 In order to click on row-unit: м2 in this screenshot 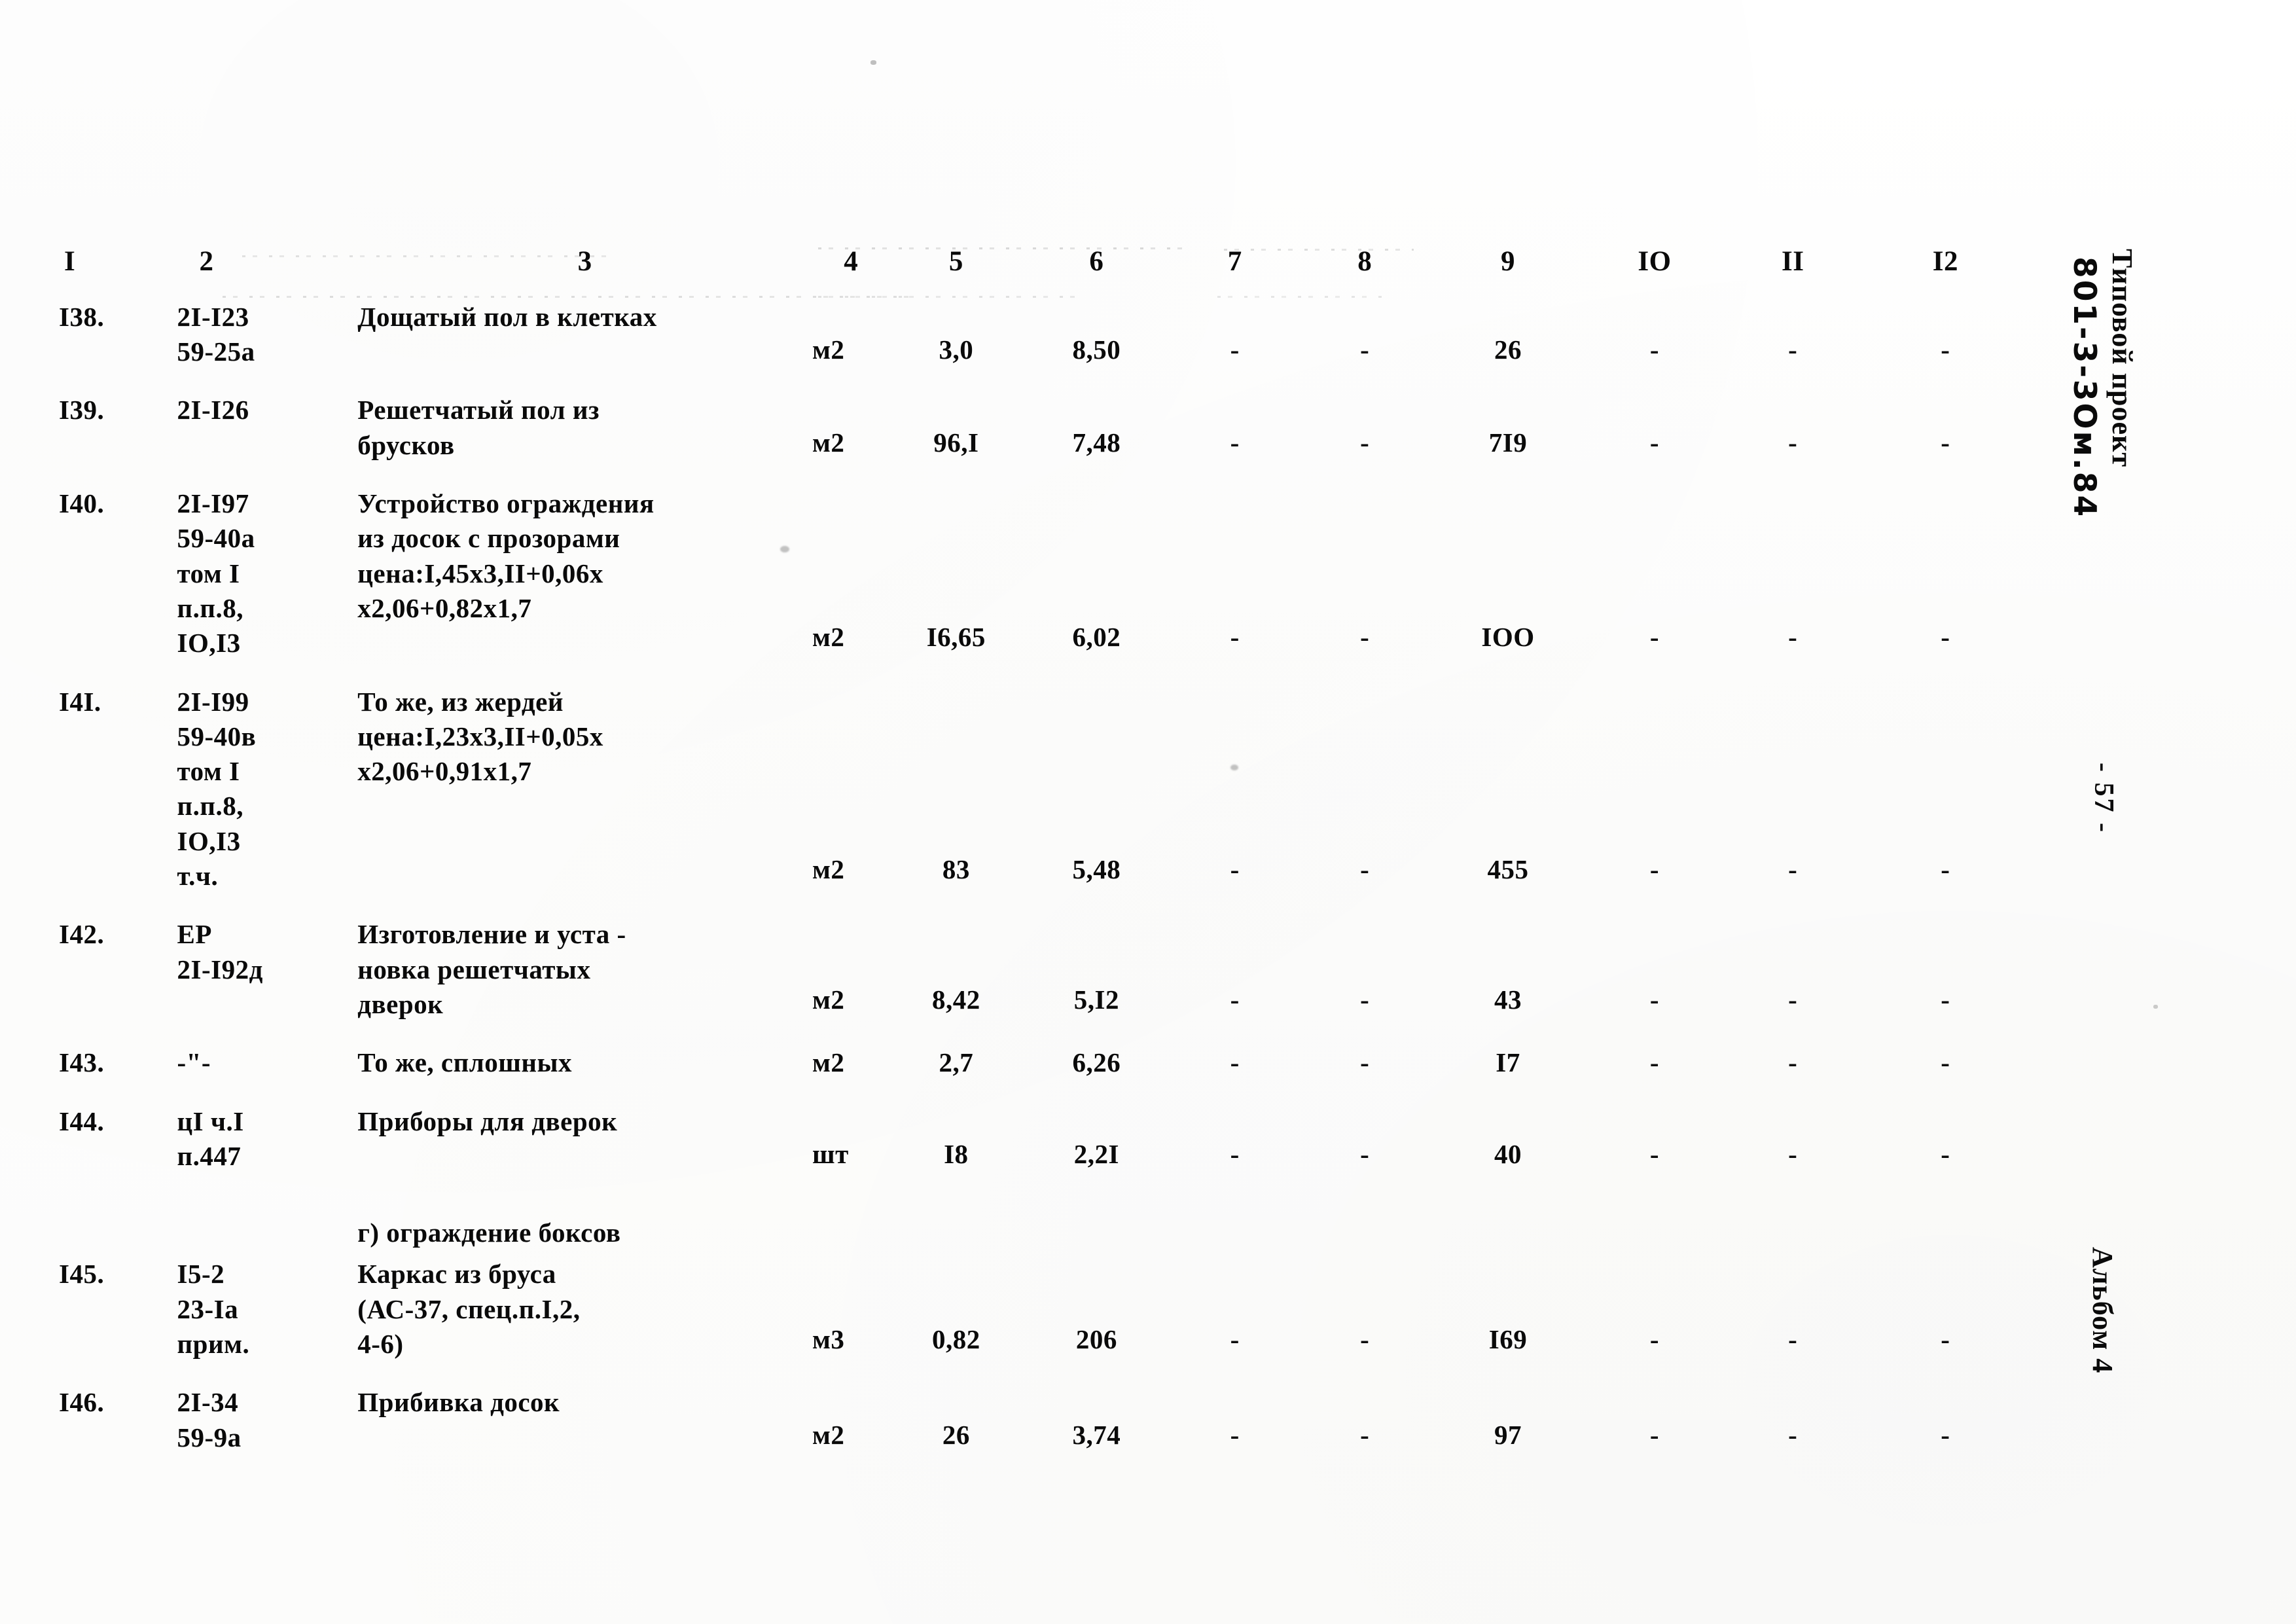, I will do `click(851, 1062)`.